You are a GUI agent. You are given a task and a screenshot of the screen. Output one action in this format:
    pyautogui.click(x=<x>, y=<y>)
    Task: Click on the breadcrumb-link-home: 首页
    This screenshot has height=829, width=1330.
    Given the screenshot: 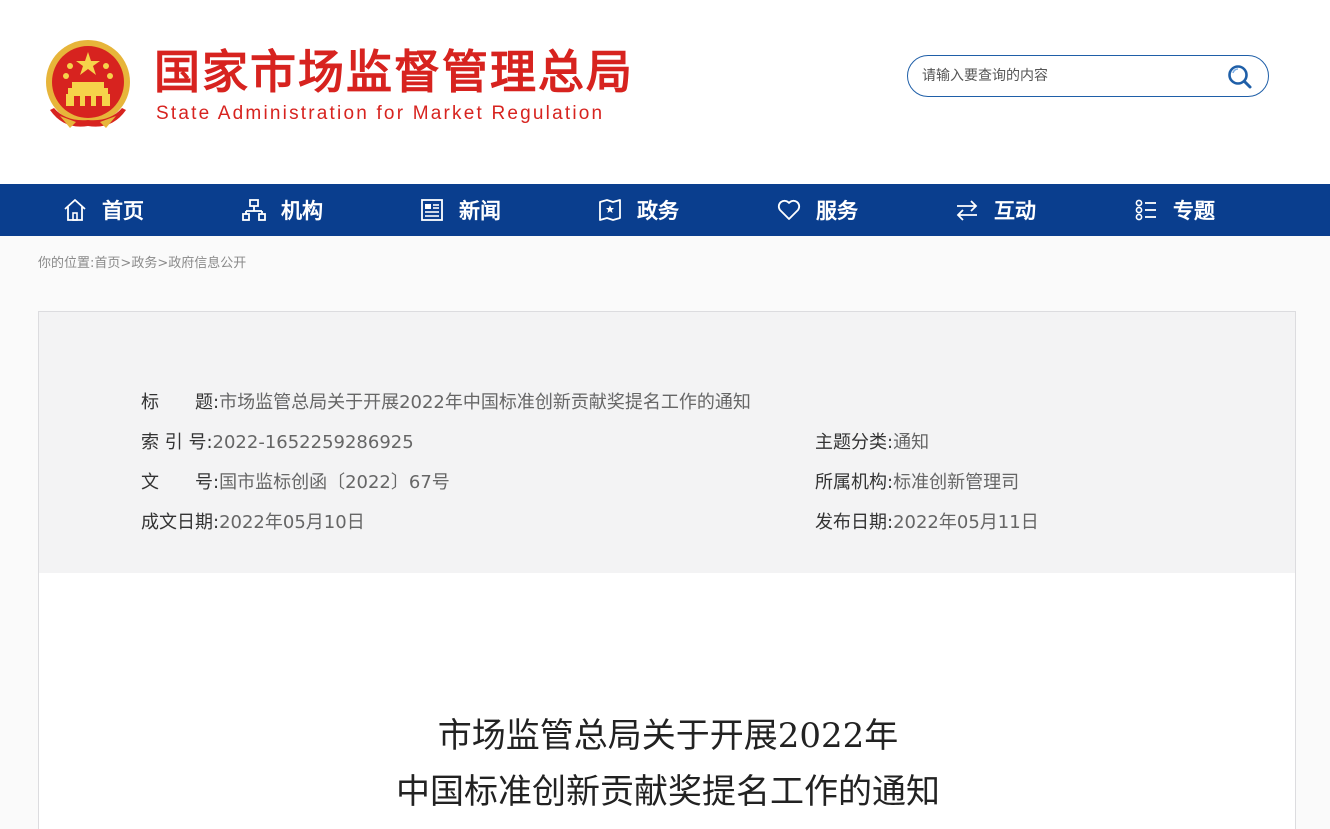 What is the action you would take?
    pyautogui.click(x=107, y=263)
    